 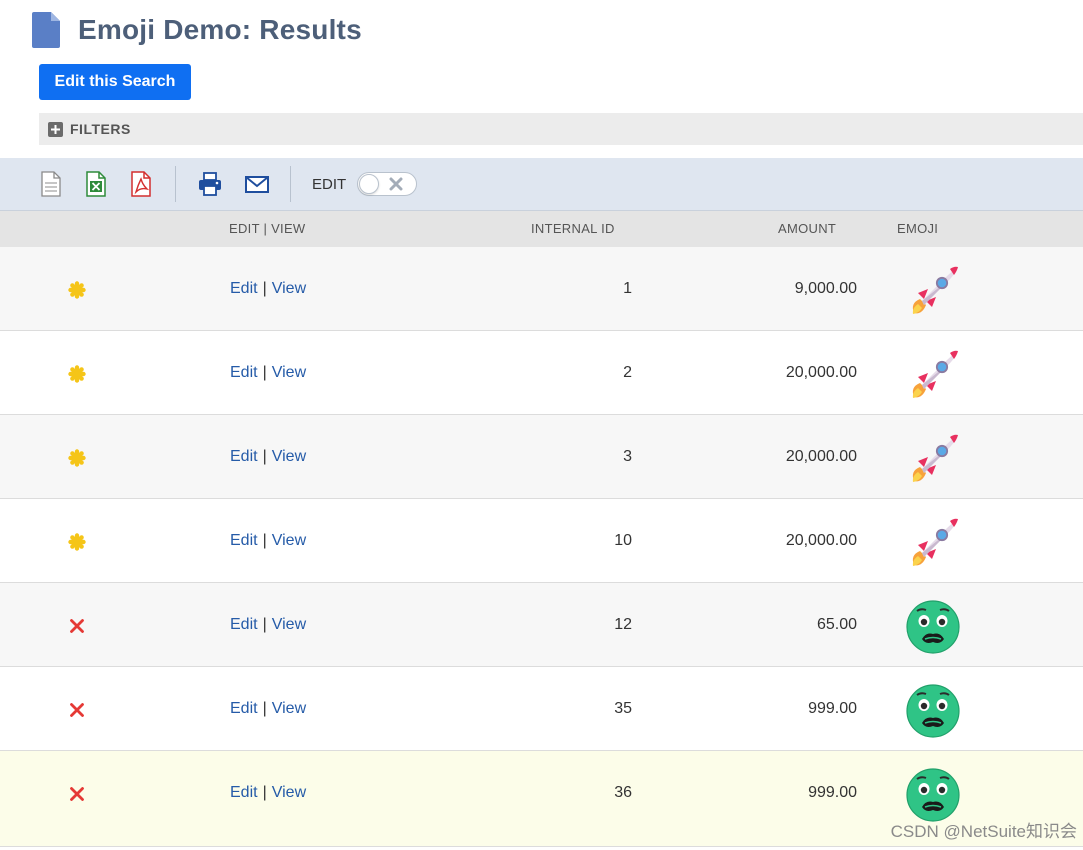 What do you see at coordinates (541, 709) in the screenshot?
I see `table-row: Edit | View 35 999.00` at bounding box center [541, 709].